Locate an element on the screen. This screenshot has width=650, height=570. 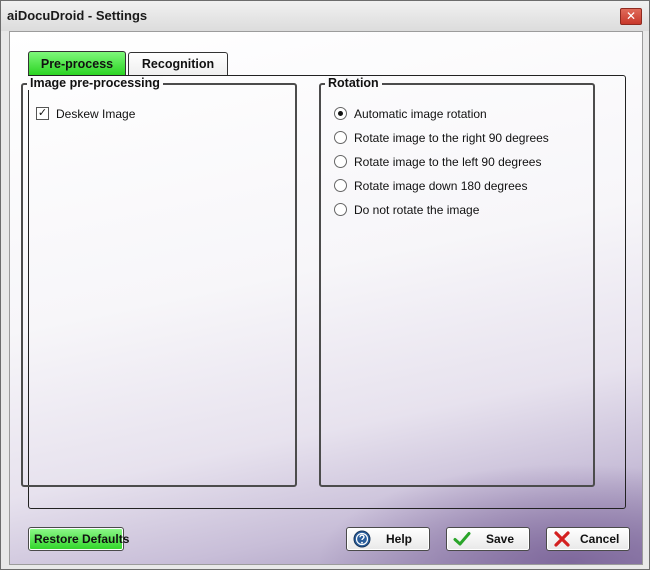
deskew-label: Deskew Image is located at coordinates (96, 114).